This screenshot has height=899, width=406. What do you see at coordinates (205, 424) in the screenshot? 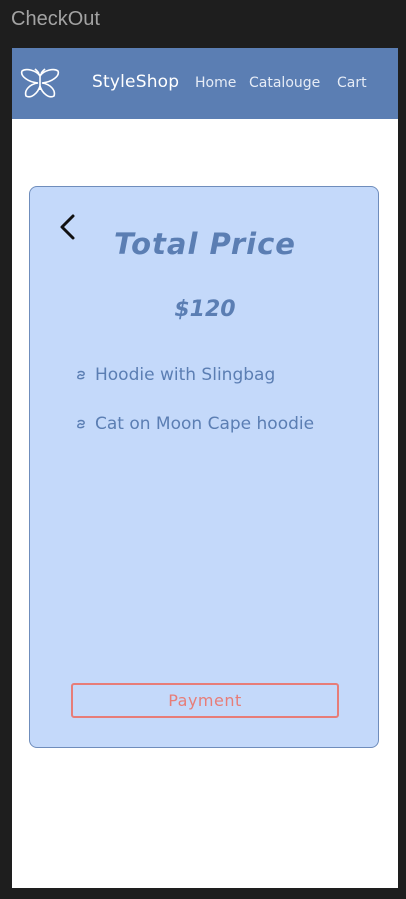
I see `item-label: Cat on Moon Cape hoodie` at bounding box center [205, 424].